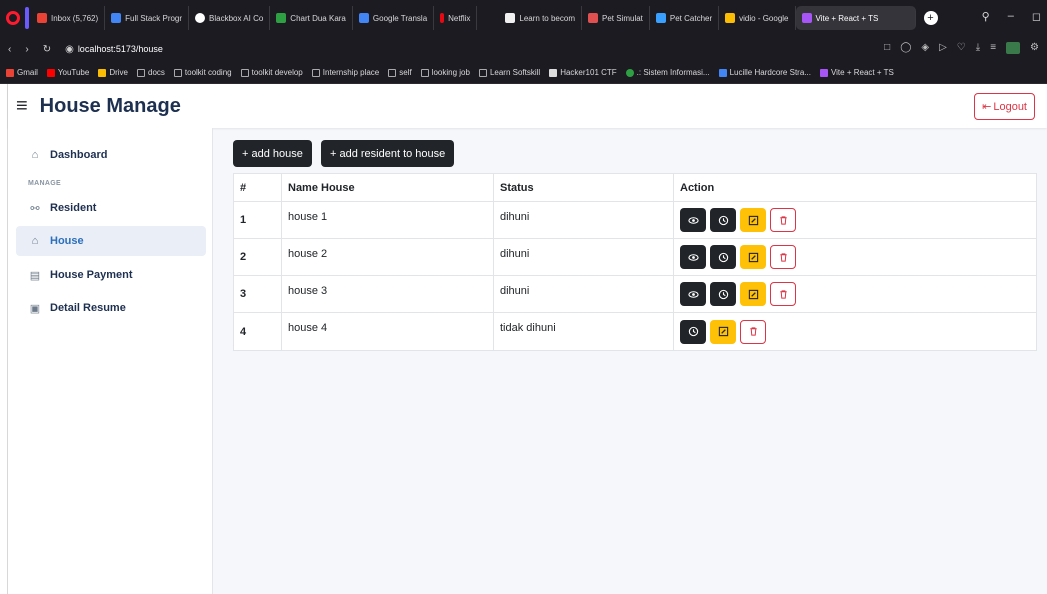  What do you see at coordinates (943, 48) in the screenshot?
I see `play-icon: ▷` at bounding box center [943, 48].